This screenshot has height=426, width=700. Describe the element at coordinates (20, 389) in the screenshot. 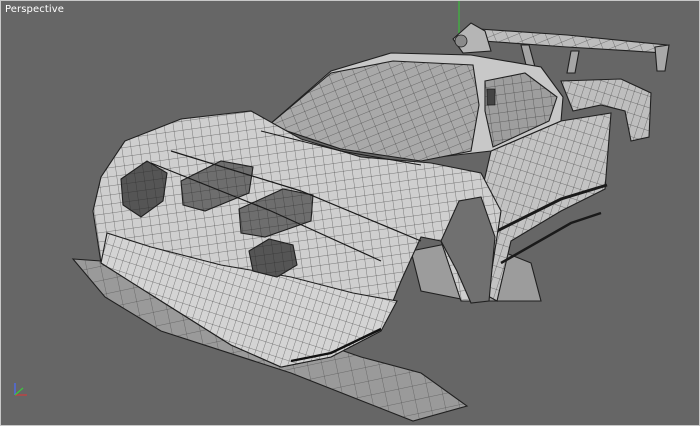

I see `xyz-axis-gizmo-icon` at that location.